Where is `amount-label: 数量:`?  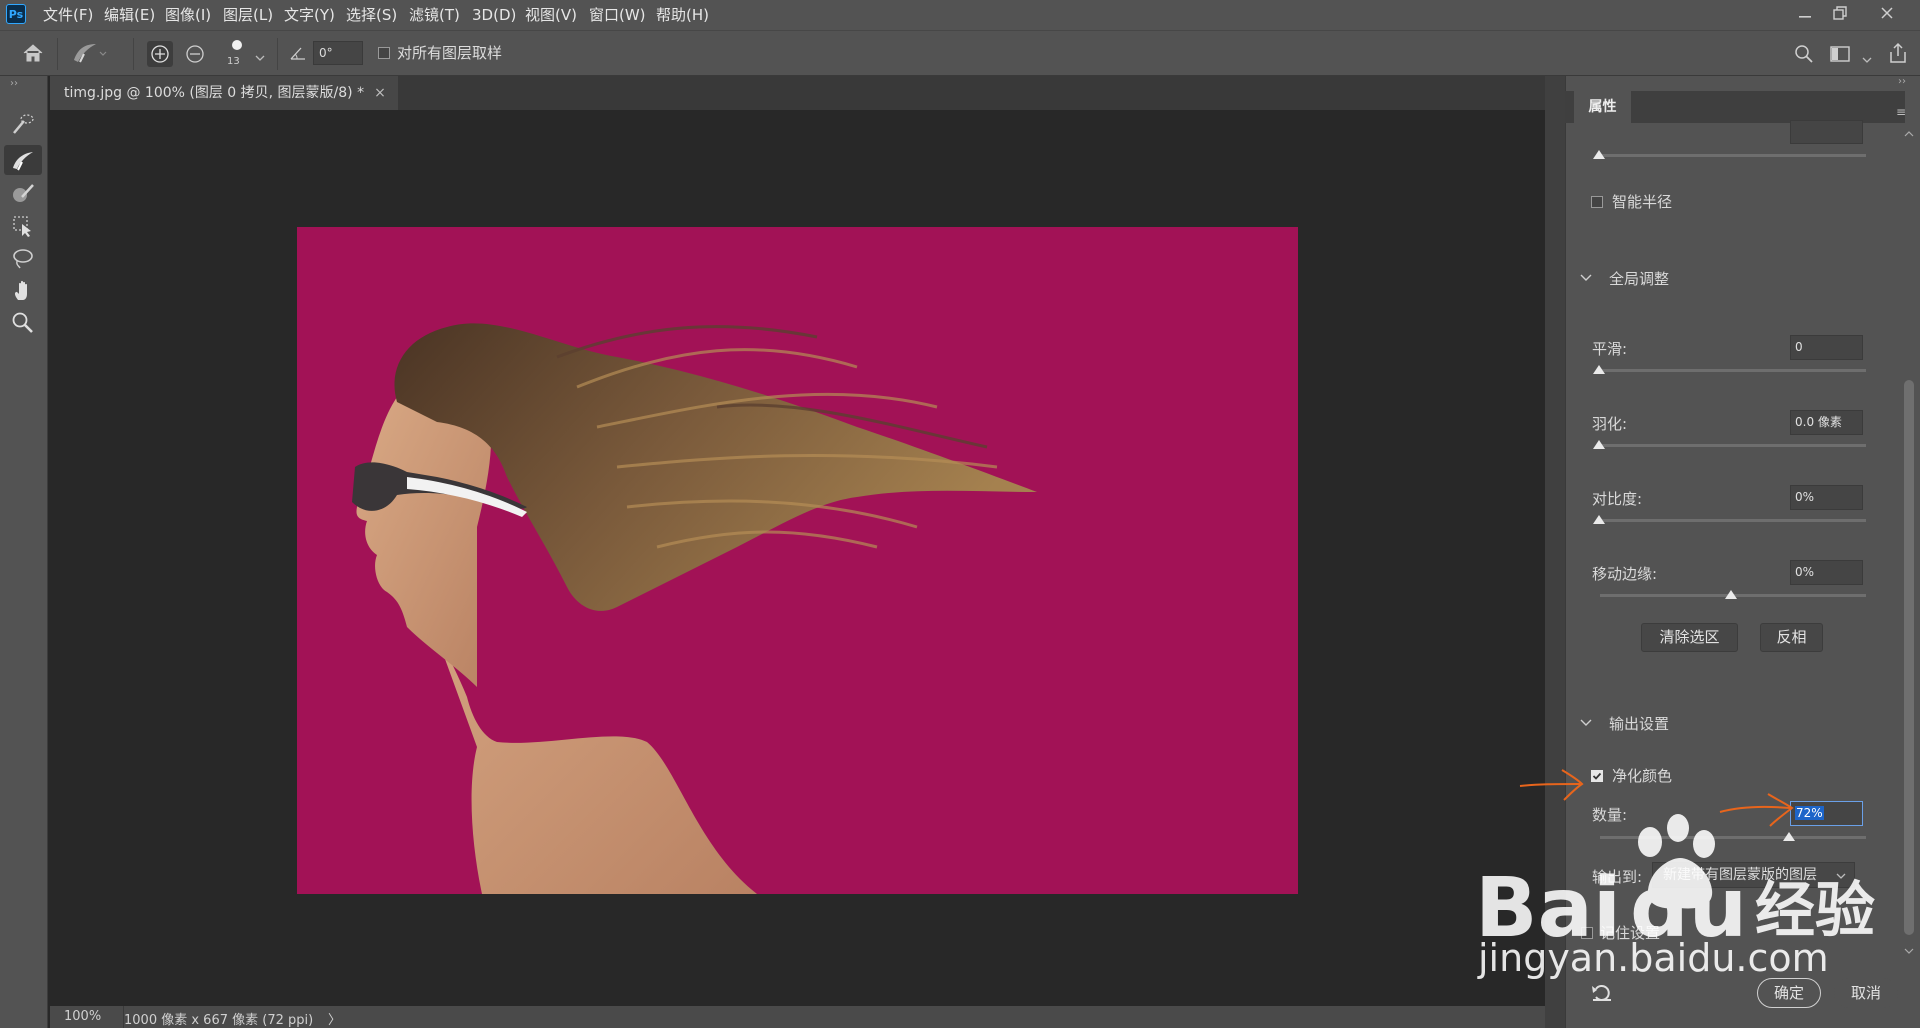 amount-label: 数量: is located at coordinates (1610, 815).